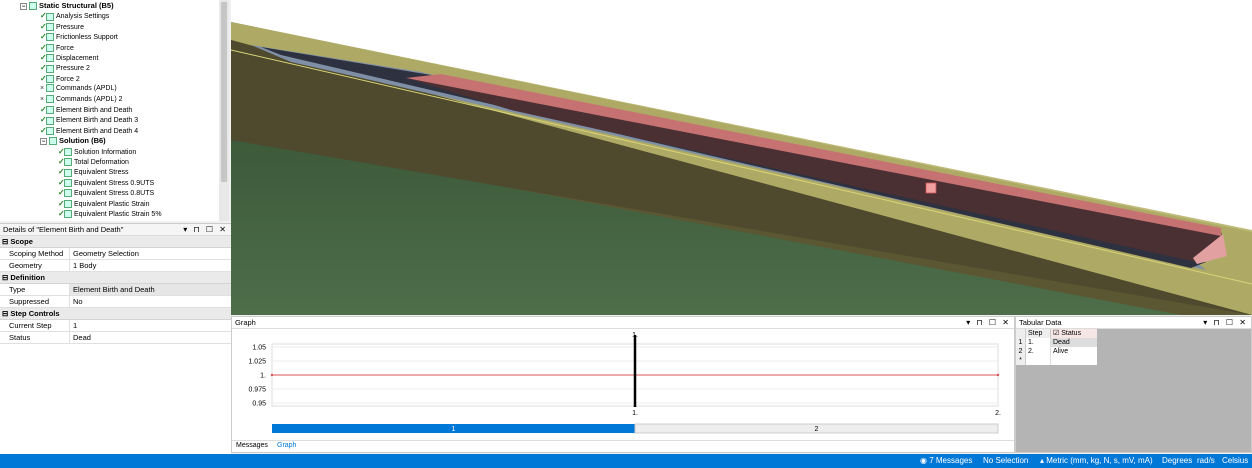 The height and width of the screenshot is (468, 1252). Describe the element at coordinates (115, 278) in the screenshot. I see `details-section-header: ⊟ Definition` at that location.